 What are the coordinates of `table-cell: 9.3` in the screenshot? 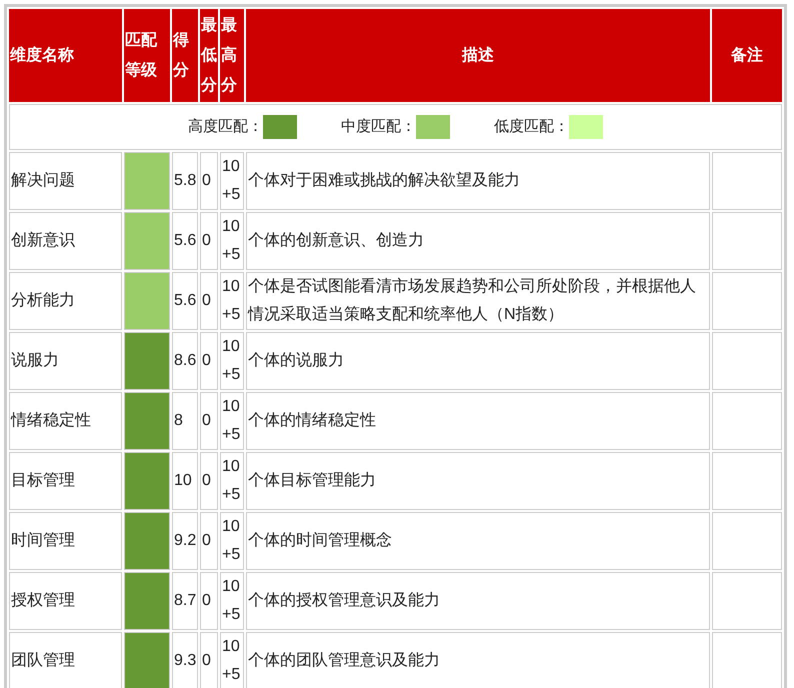 It's located at (185, 660).